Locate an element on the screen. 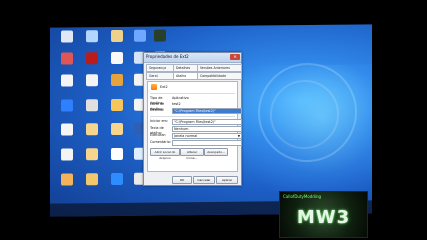 This screenshot has width=427, height=240. target-location-value: test2 is located at coordinates (176, 104).